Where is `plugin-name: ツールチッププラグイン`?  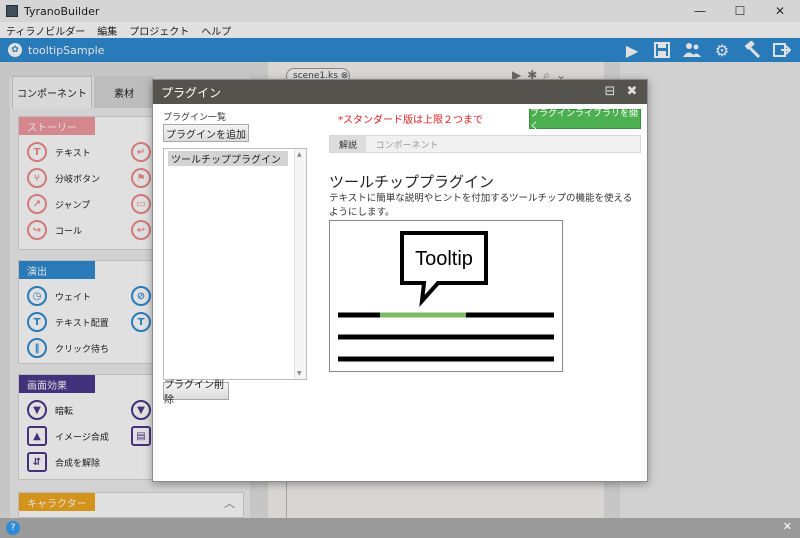 plugin-name: ツールチッププラグイン is located at coordinates (412, 182).